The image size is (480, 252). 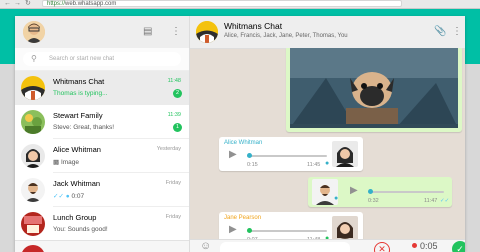 I want to click on chat-item-jack-whitman: Jack Whitman Friday ✓✓ ● 0:07, so click(x=102, y=190).